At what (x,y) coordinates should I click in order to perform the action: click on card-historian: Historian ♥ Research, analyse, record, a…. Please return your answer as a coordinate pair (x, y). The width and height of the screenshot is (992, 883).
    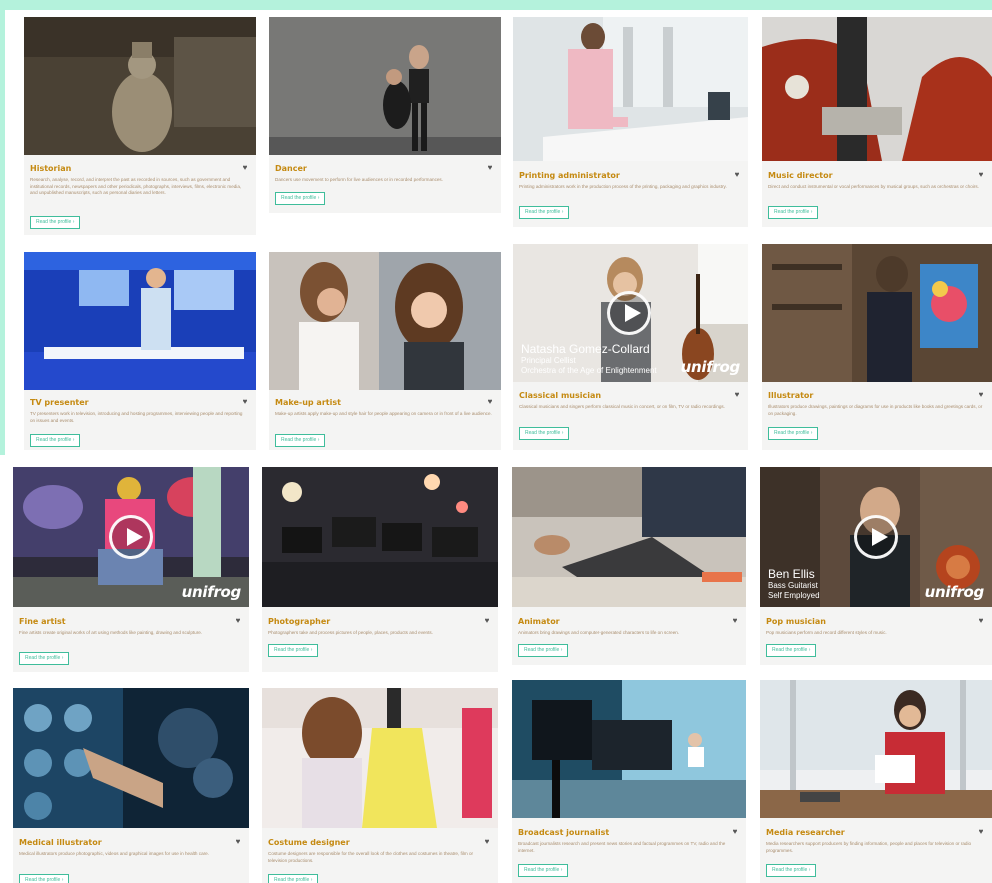
    Looking at the image, I should click on (140, 126).